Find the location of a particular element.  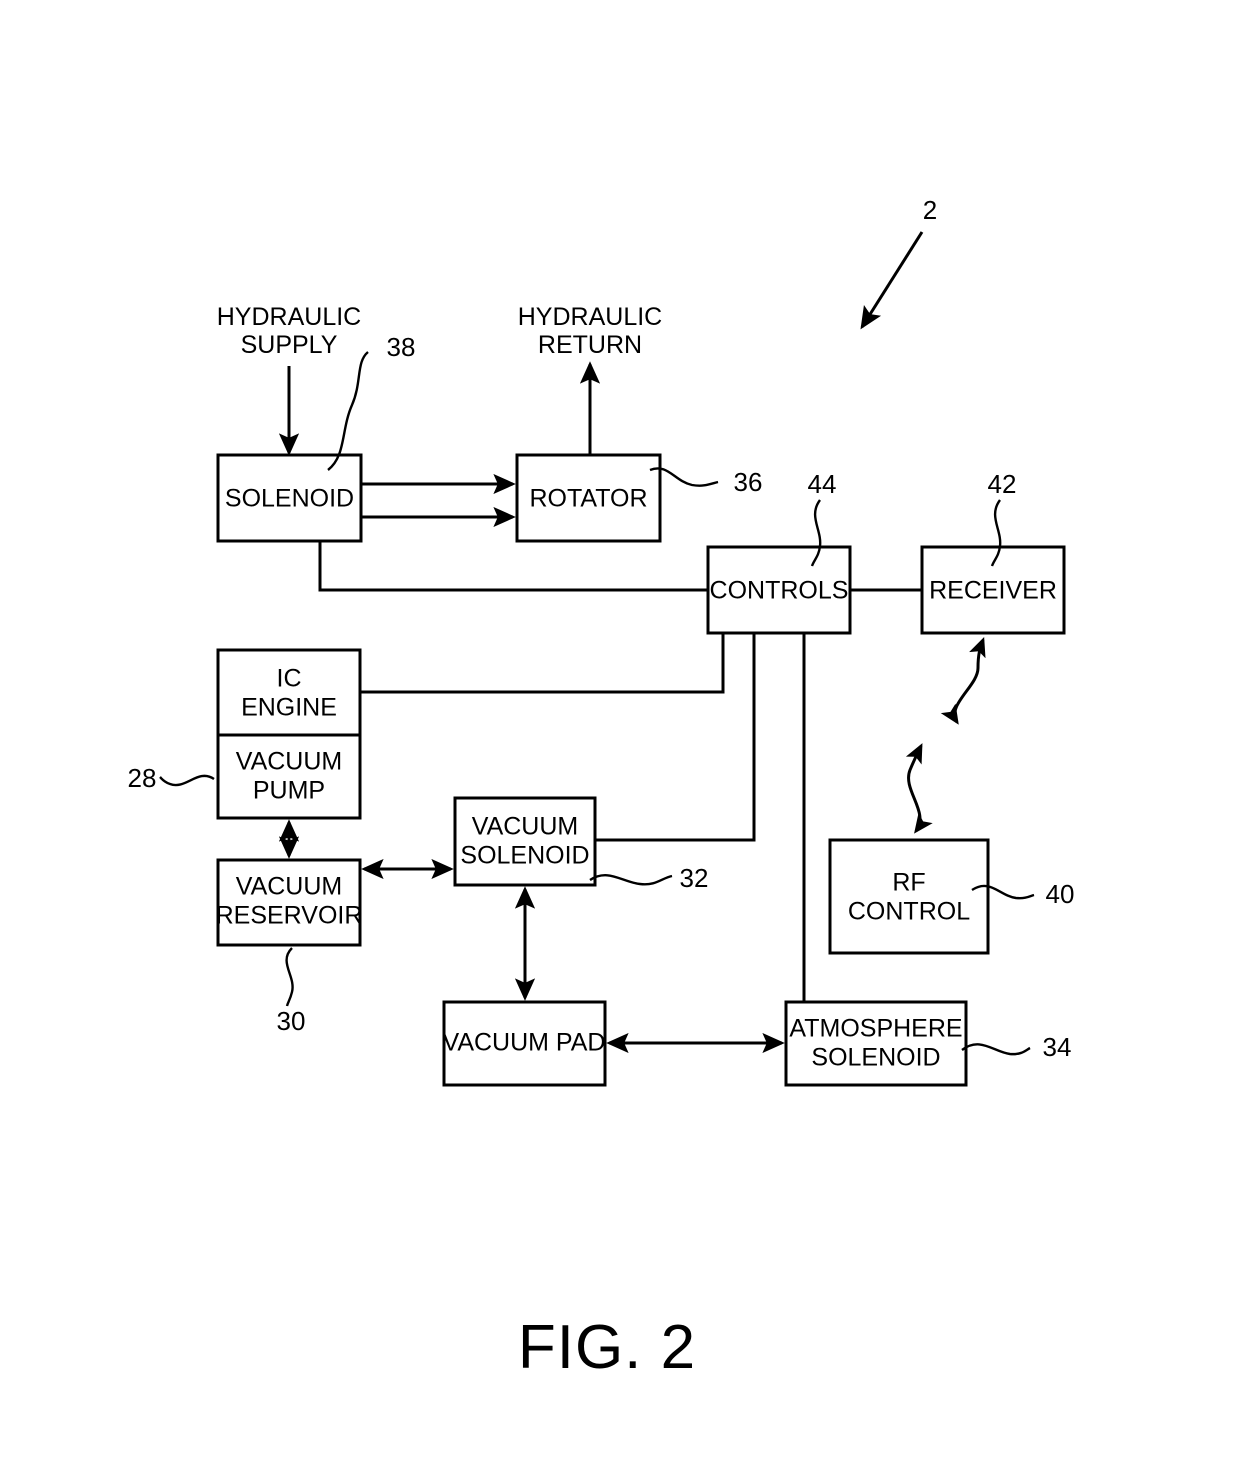

hydraulic-supply-line2: SUPPLY is located at coordinates (289, 345).